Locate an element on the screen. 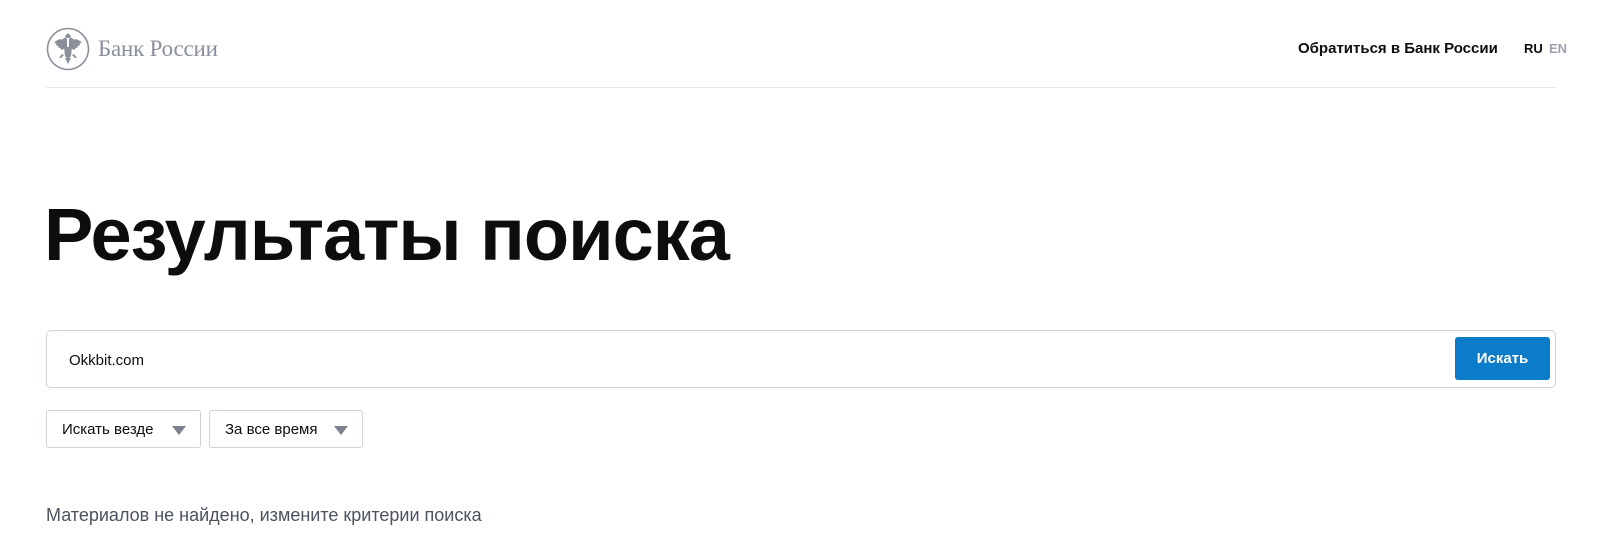  filter-period-dropdown: За все время is located at coordinates (286, 429).